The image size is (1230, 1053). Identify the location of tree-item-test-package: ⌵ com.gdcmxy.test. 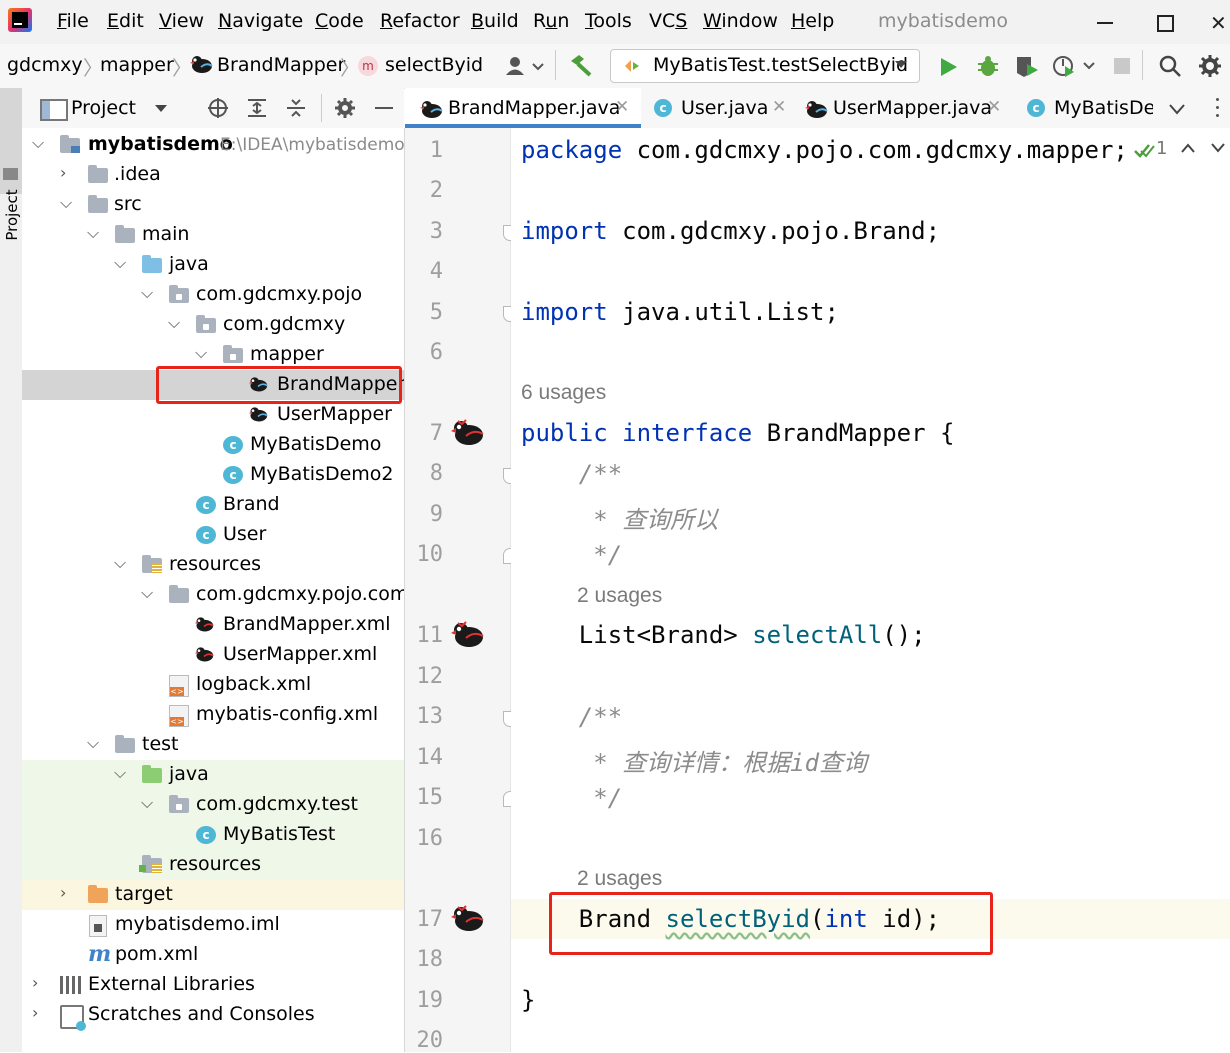
(213, 805).